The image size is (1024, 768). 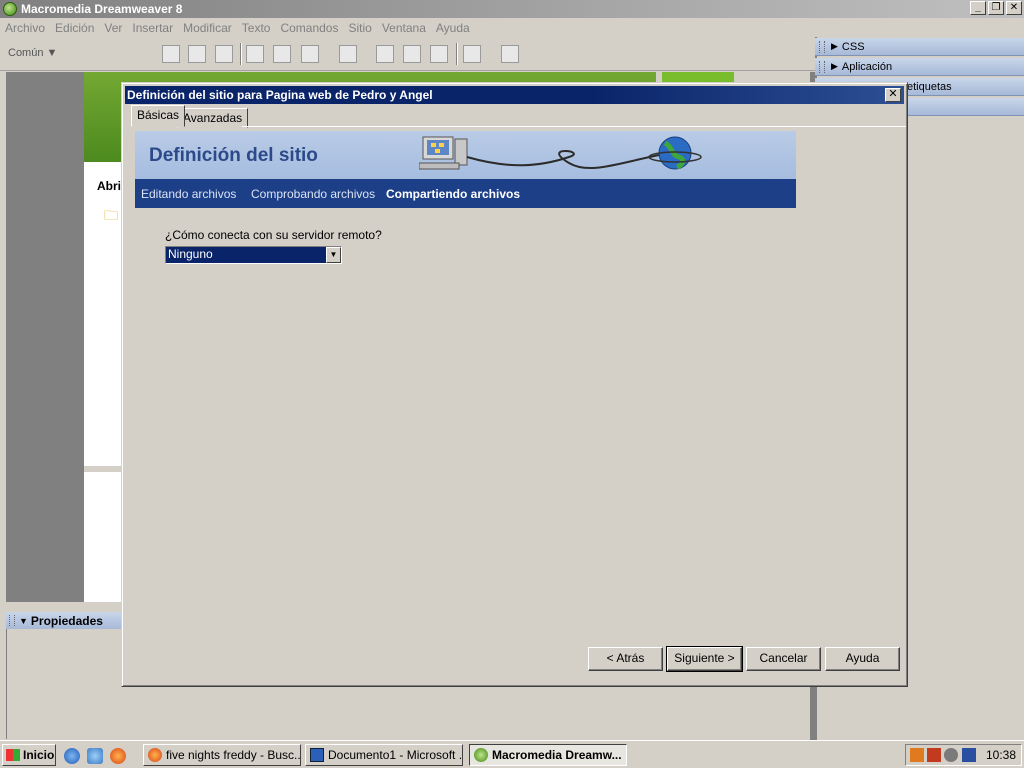 I want to click on tray-app-icon, so click(x=951, y=755).